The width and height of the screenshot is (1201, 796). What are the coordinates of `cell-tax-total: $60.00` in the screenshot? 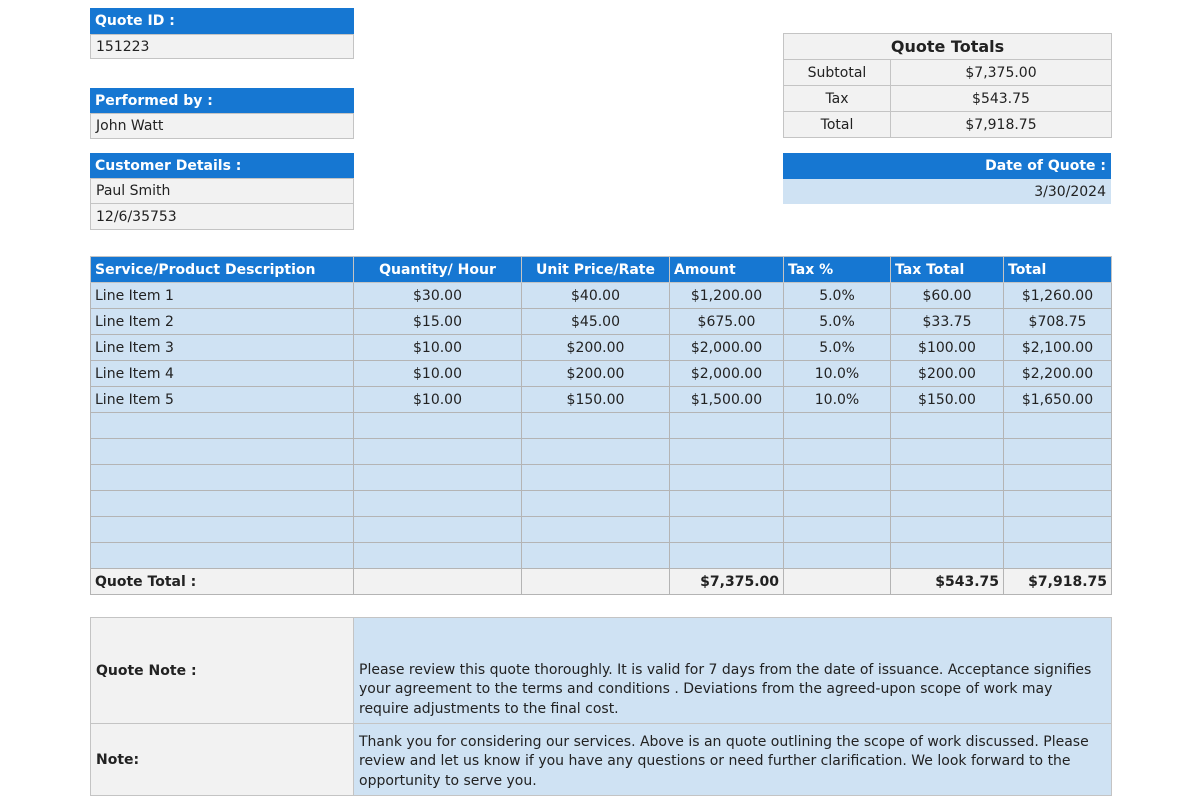 It's located at (947, 295).